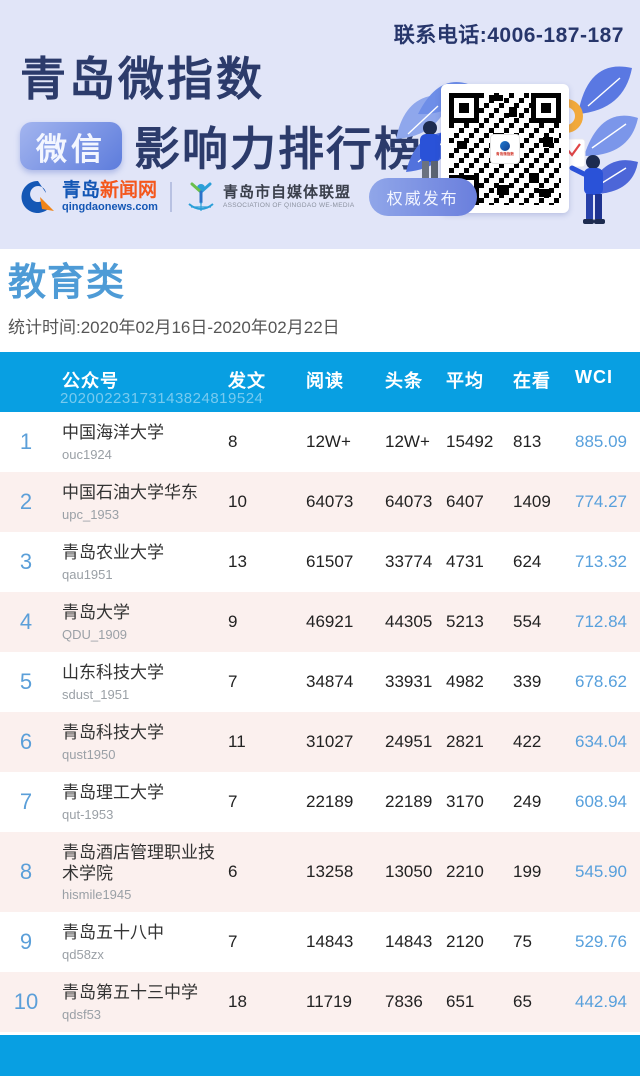  I want to click on reads-value: 64073, so click(330, 501).